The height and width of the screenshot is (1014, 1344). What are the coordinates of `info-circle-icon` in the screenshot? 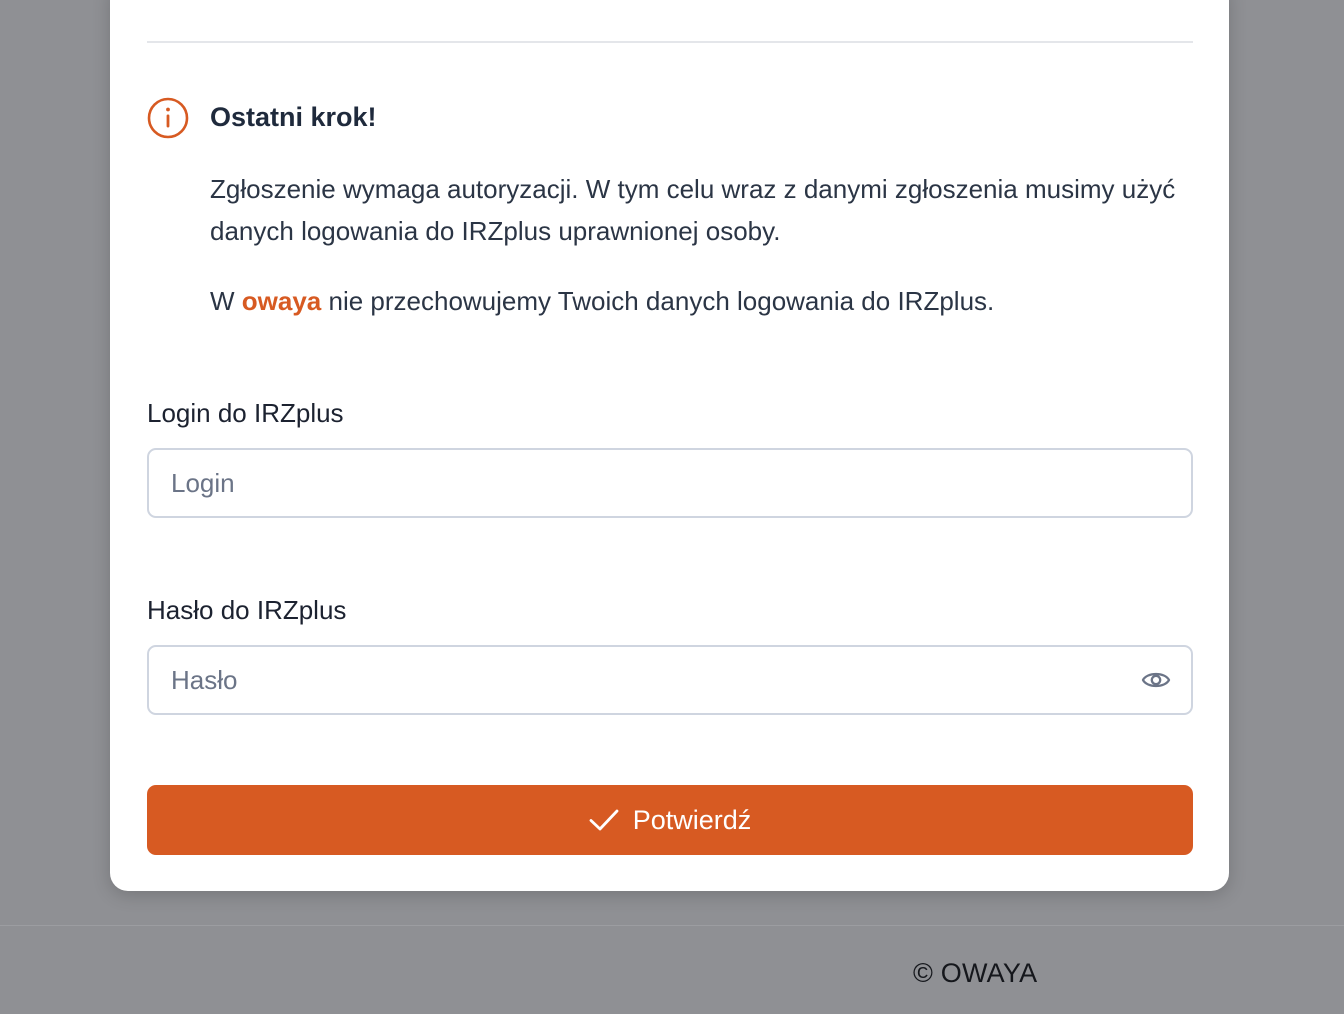 It's located at (168, 118).